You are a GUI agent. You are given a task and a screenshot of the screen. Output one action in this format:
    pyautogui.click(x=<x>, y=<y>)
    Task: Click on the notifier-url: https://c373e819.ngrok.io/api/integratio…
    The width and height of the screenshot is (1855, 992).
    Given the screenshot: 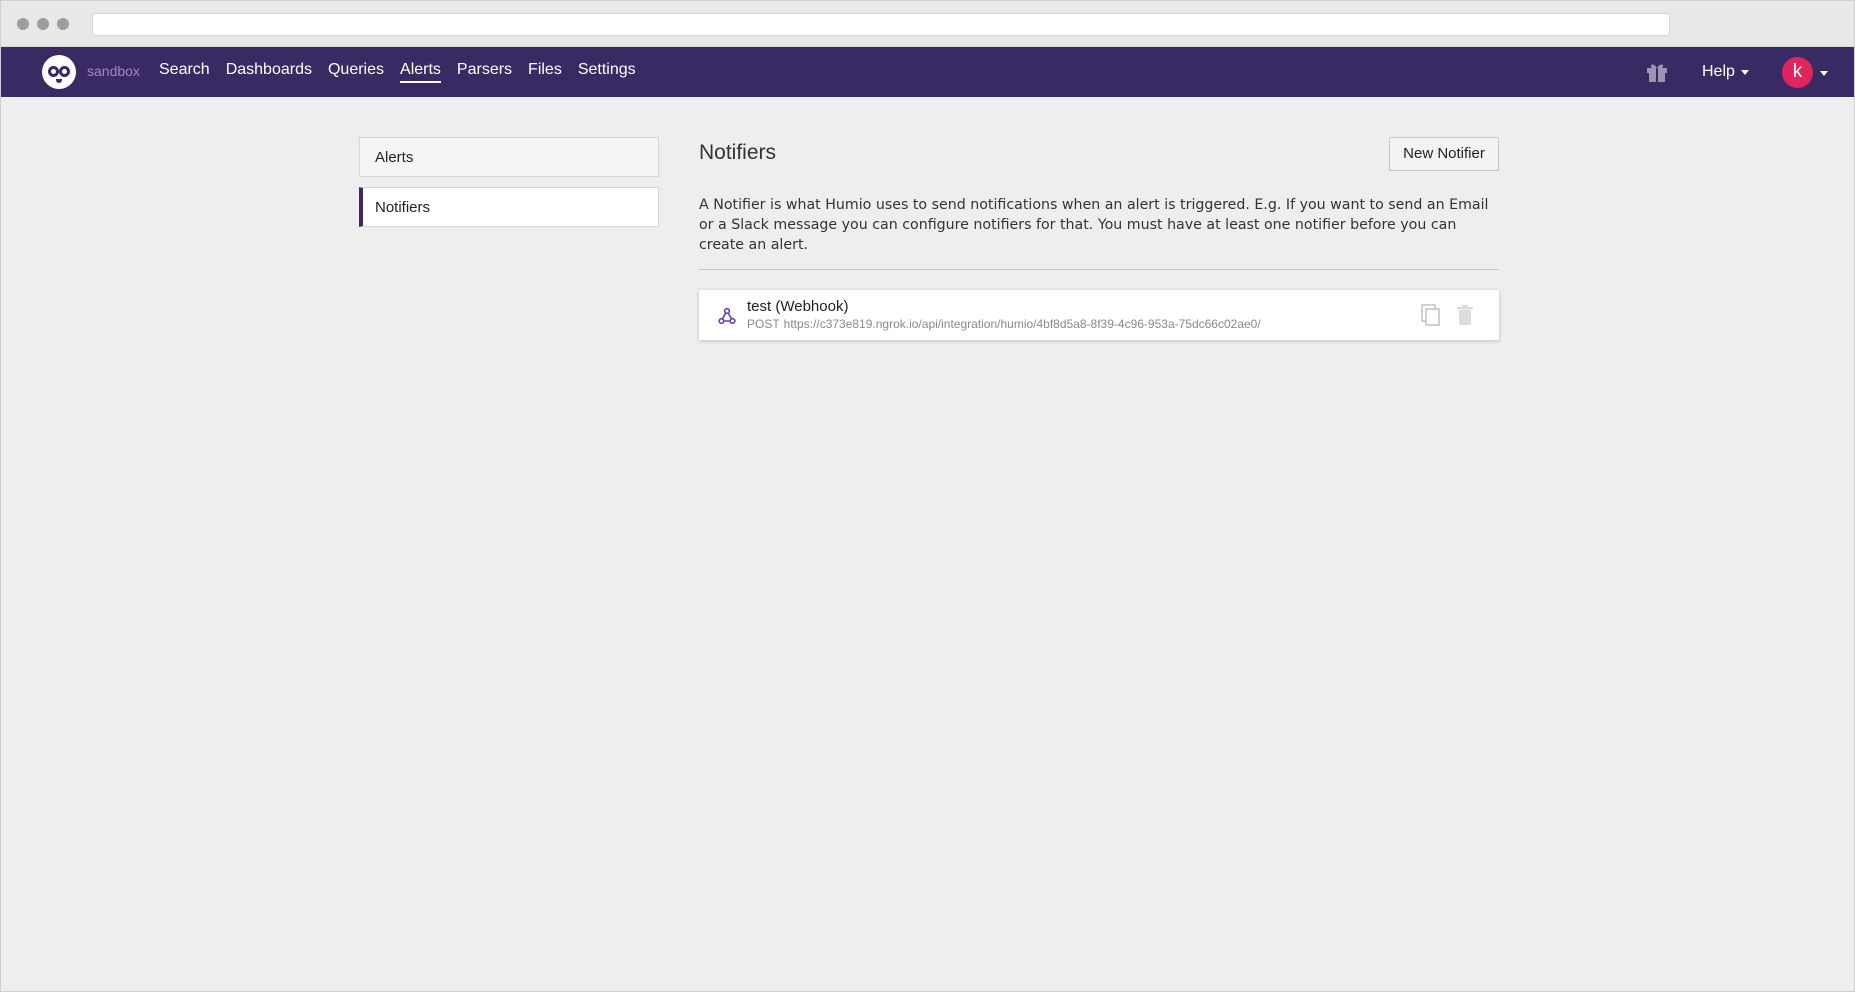 What is the action you would take?
    pyautogui.click(x=1022, y=324)
    